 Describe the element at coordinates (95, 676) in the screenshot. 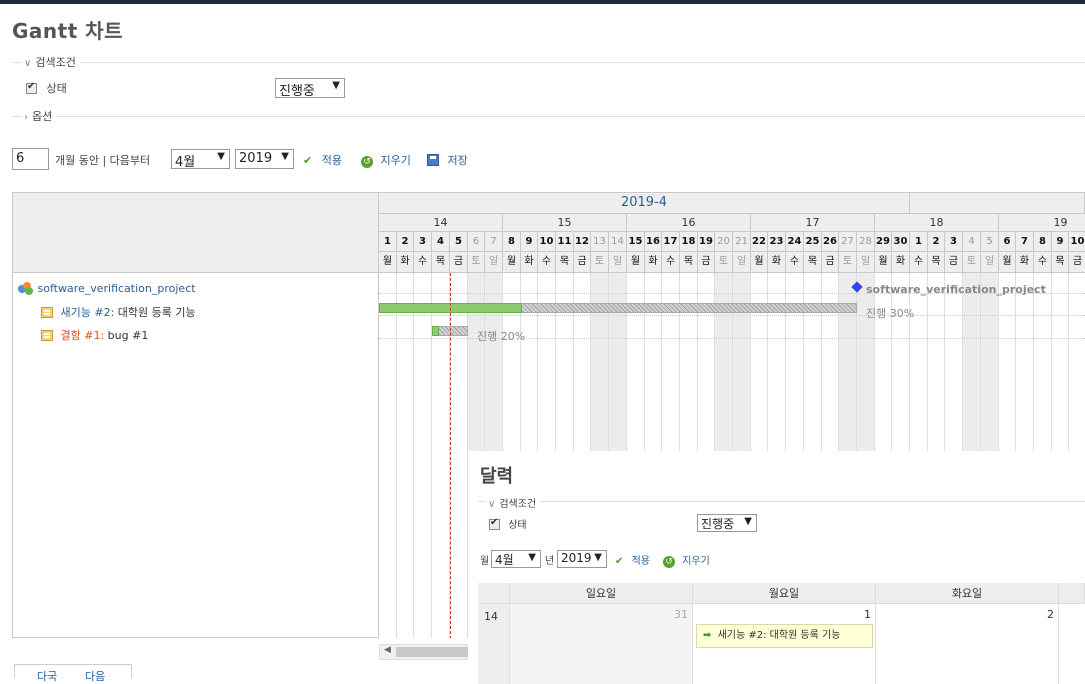

I see `bottom-tab-2: 다음` at that location.